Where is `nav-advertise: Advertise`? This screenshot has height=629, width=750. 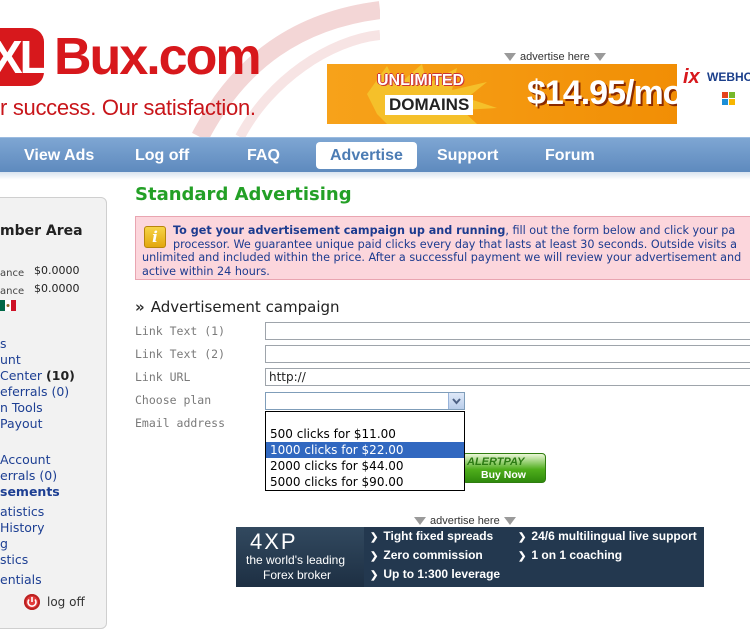
nav-advertise: Advertise is located at coordinates (366, 155).